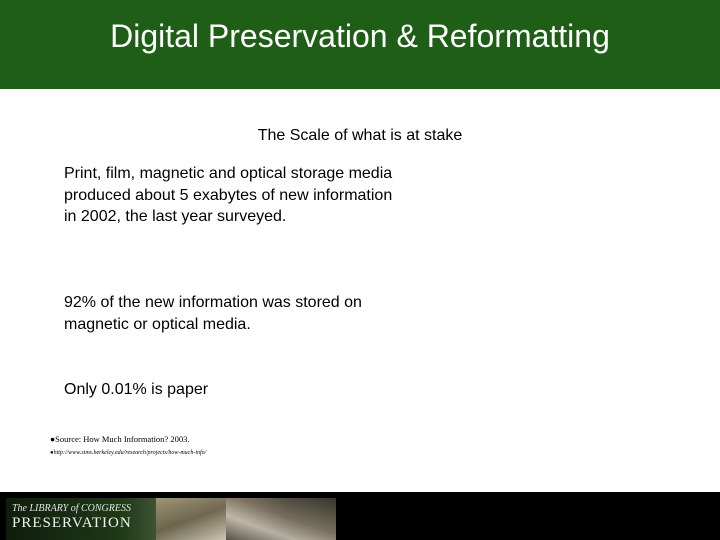  What do you see at coordinates (72, 523) in the screenshot?
I see `logo-big-text: PRESERVATION` at bounding box center [72, 523].